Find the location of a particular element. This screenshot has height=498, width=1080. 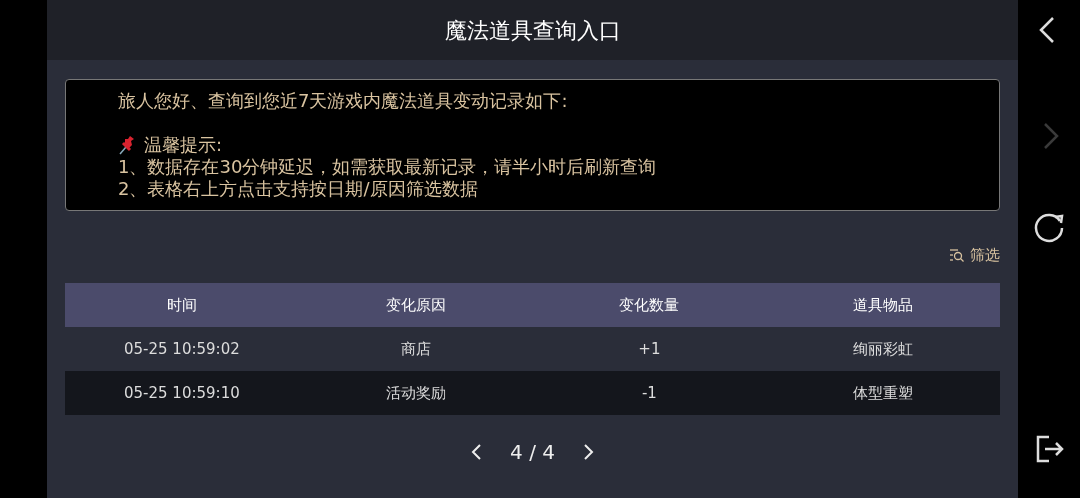

table-cell: 绚丽彩虹 is located at coordinates (883, 348).